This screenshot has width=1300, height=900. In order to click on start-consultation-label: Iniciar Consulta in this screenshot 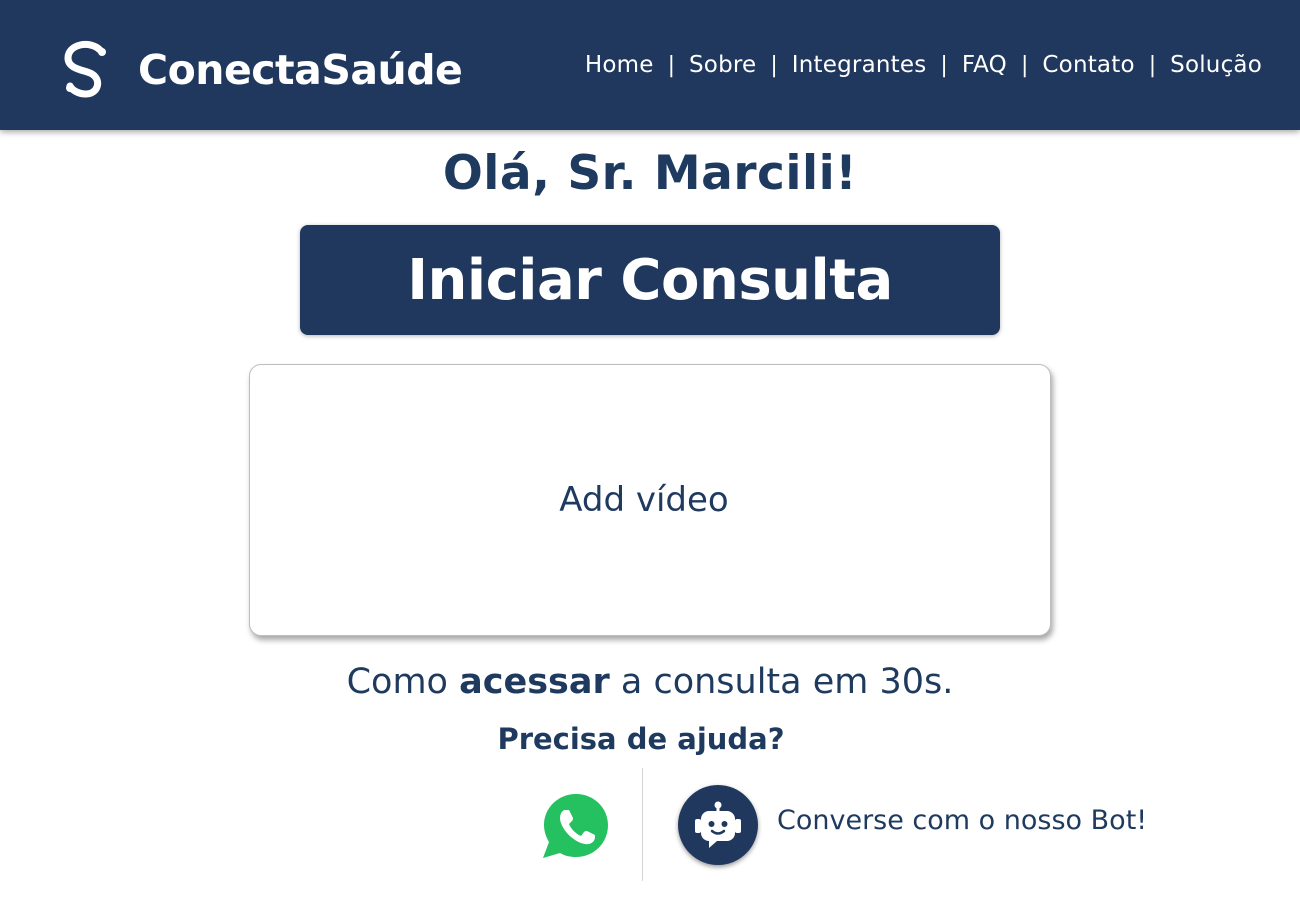, I will do `click(650, 280)`.